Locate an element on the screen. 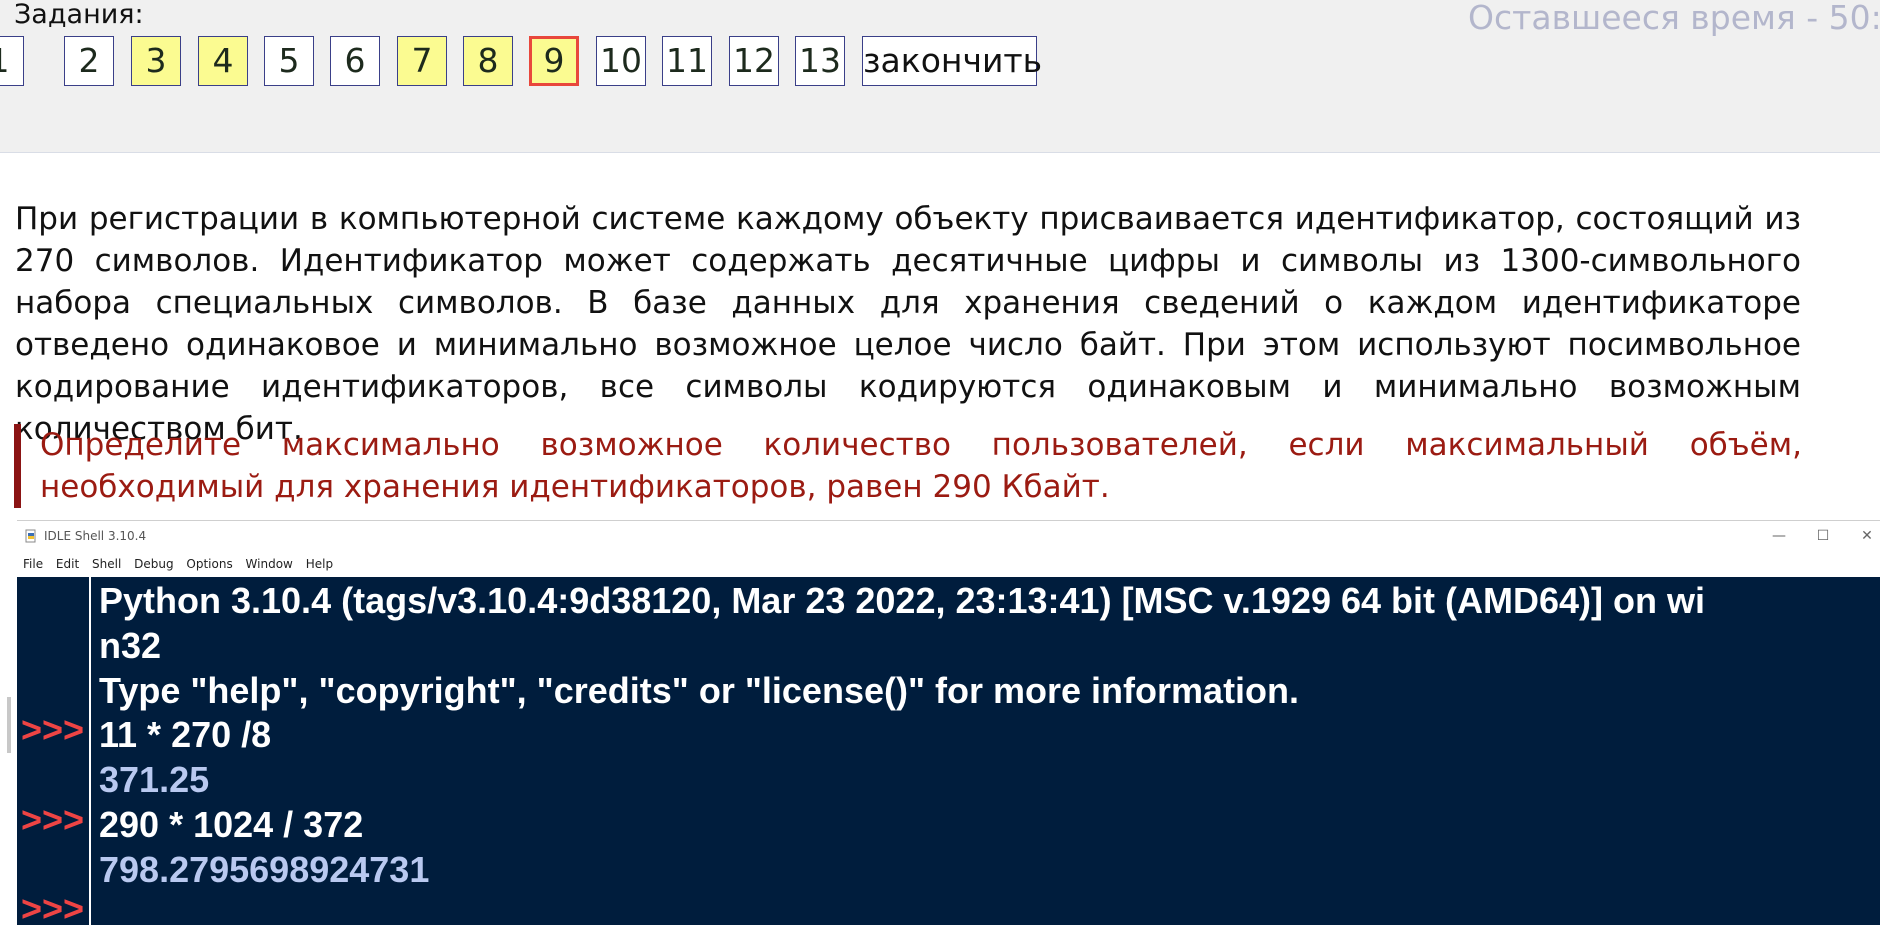 The width and height of the screenshot is (1880, 925). finish-button: закончить is located at coordinates (952, 61).